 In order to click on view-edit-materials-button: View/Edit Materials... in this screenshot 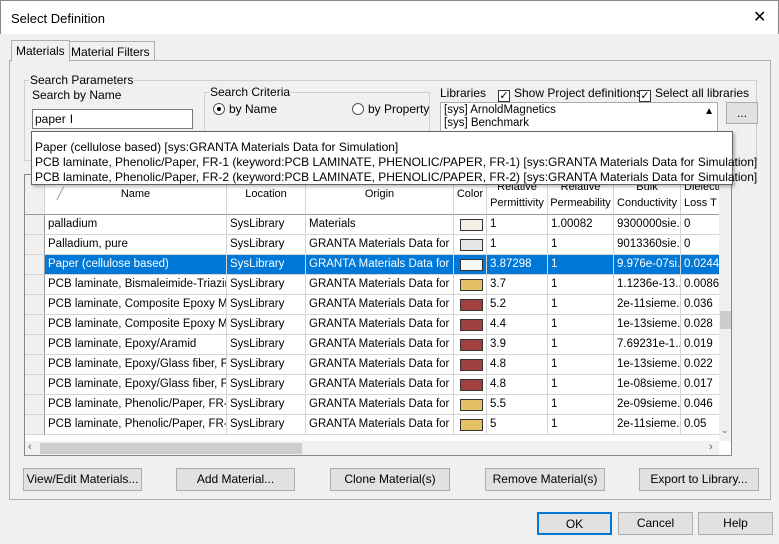, I will do `click(82, 479)`.